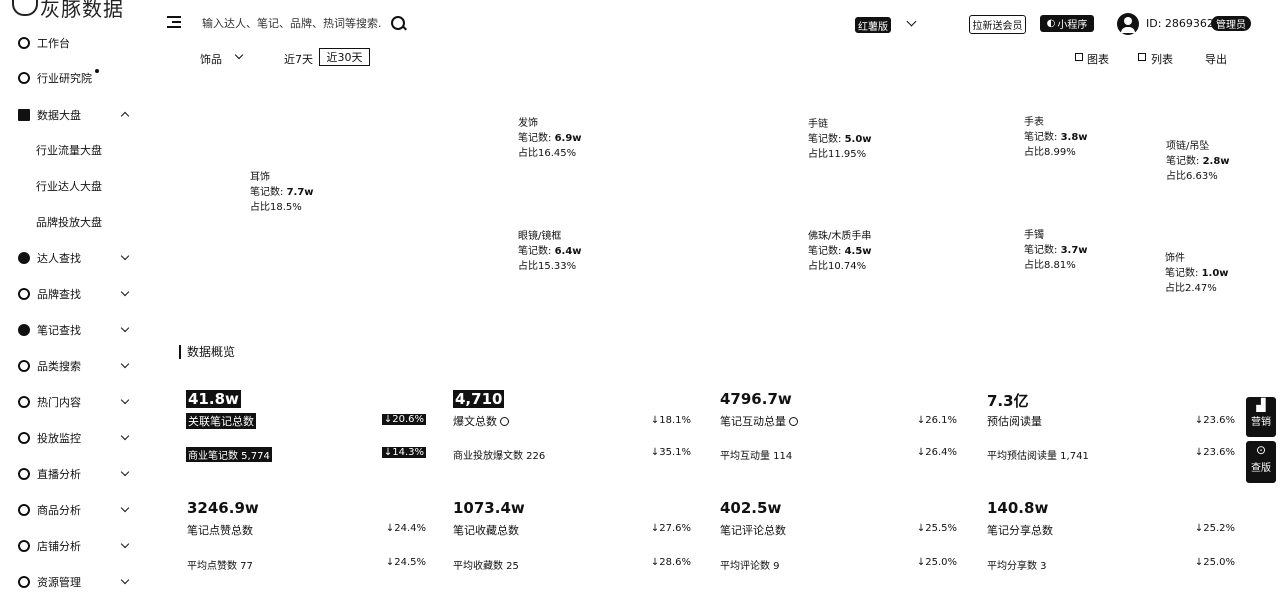 This screenshot has width=1280, height=596. What do you see at coordinates (1175, 258) in the screenshot?
I see `cell-name: 饰件` at bounding box center [1175, 258].